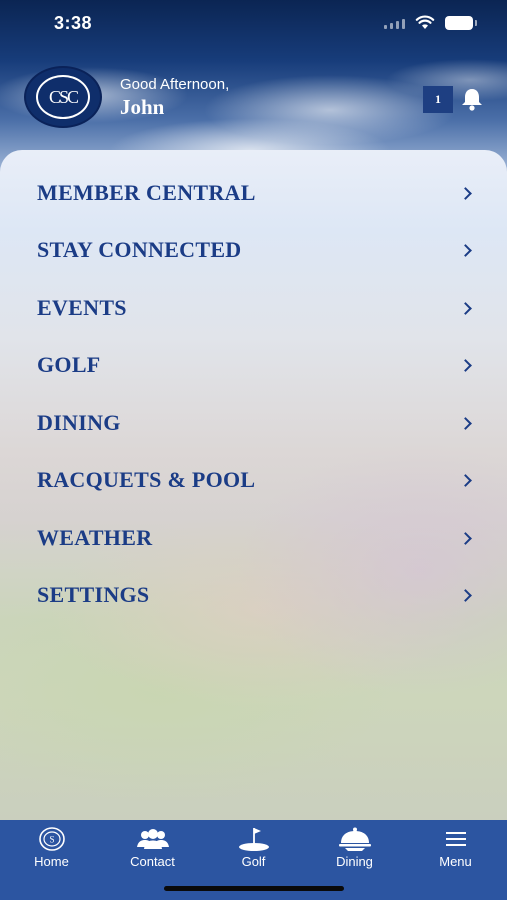 The width and height of the screenshot is (507, 900). Describe the element at coordinates (69, 364) in the screenshot. I see `menu-item-label: GOLF` at that location.